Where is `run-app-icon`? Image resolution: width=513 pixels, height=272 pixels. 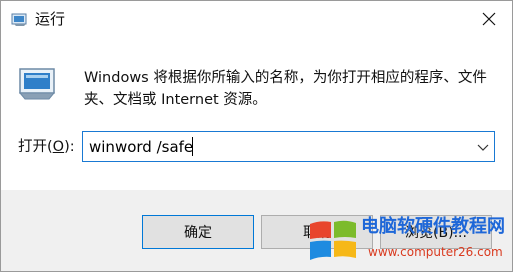 run-app-icon is located at coordinates (19, 19).